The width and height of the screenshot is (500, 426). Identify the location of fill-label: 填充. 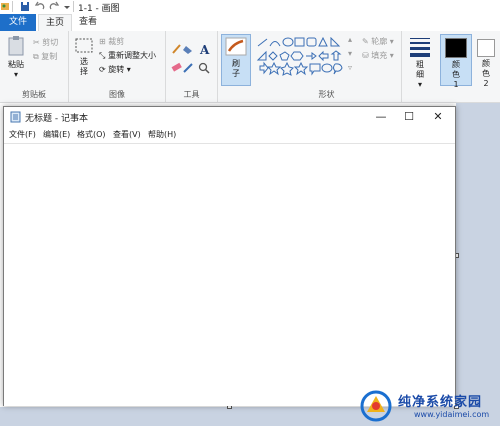
(379, 55).